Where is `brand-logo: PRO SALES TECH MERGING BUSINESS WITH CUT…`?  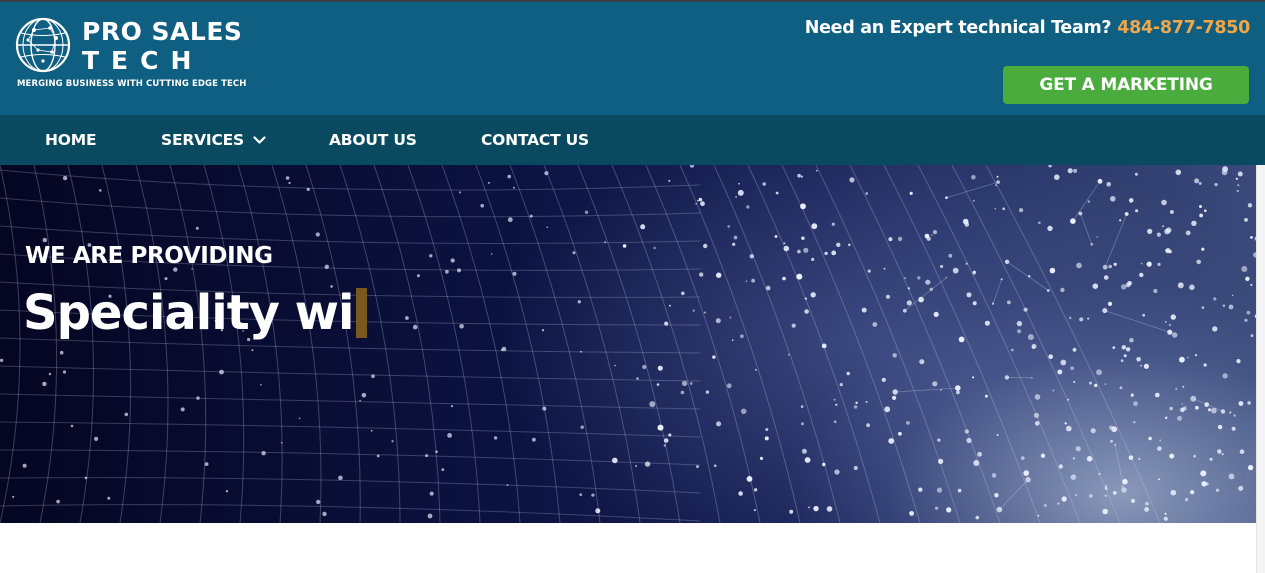 brand-logo: PRO SALES TECH MERGING BUSINESS WITH CUT… is located at coordinates (134, 56).